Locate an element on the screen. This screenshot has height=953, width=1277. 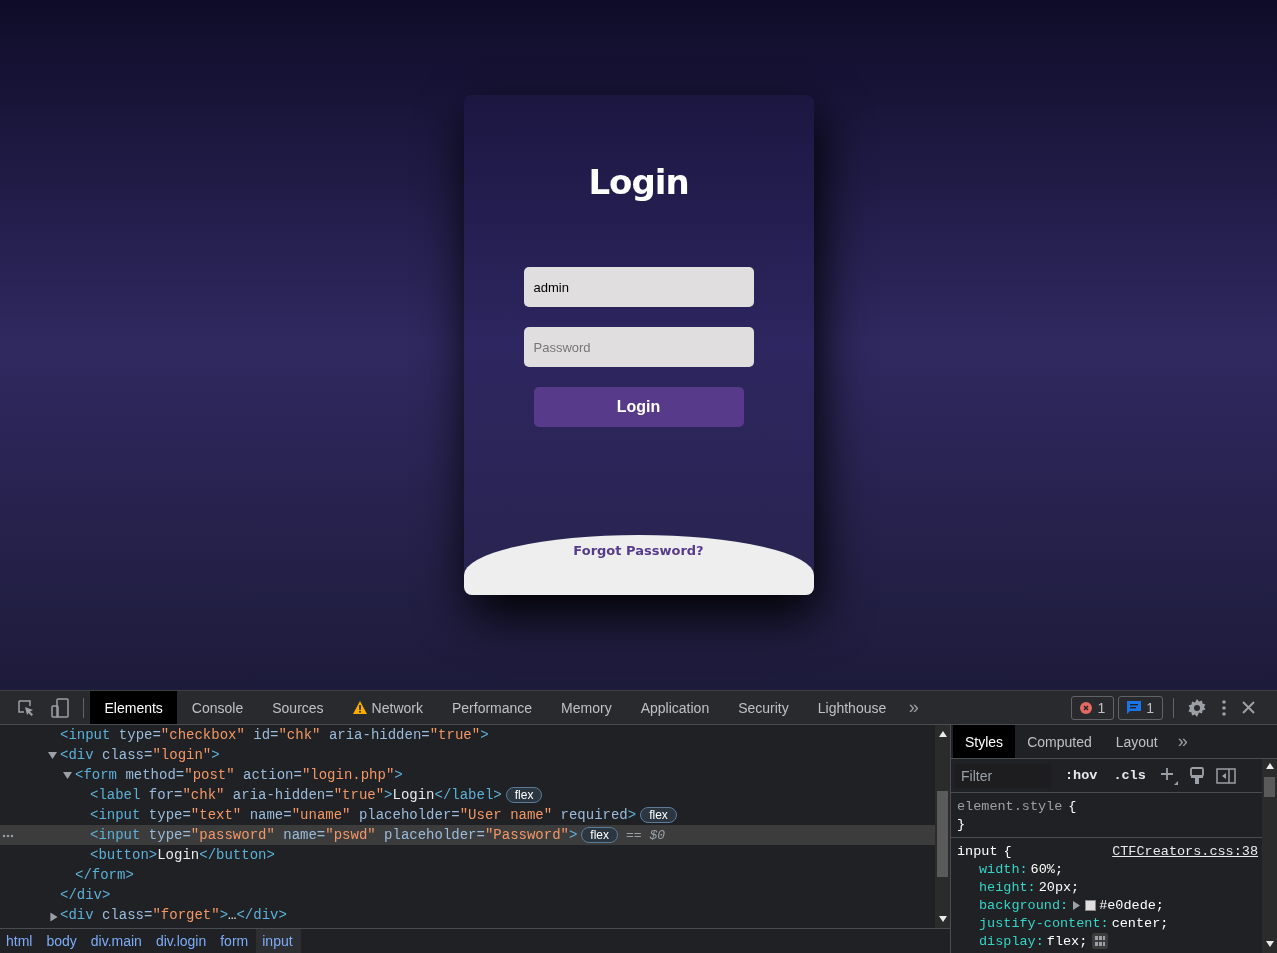
devtools-tab: Sources is located at coordinates (298, 707).